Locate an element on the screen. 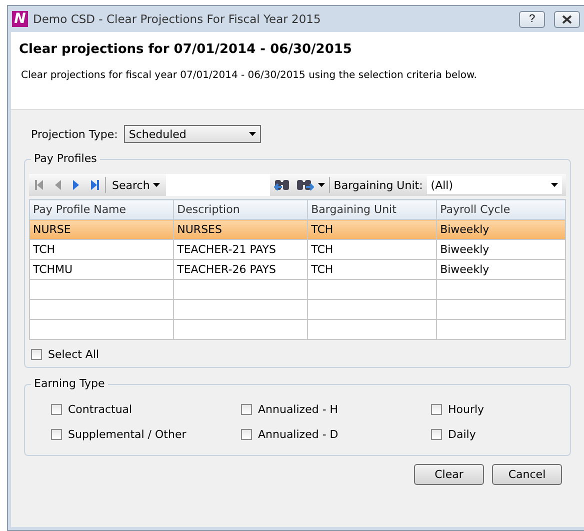 The width and height of the screenshot is (584, 531). window-title: Demo CSD - Clear Projections For Fiscal Year 2015 is located at coordinates (177, 19).